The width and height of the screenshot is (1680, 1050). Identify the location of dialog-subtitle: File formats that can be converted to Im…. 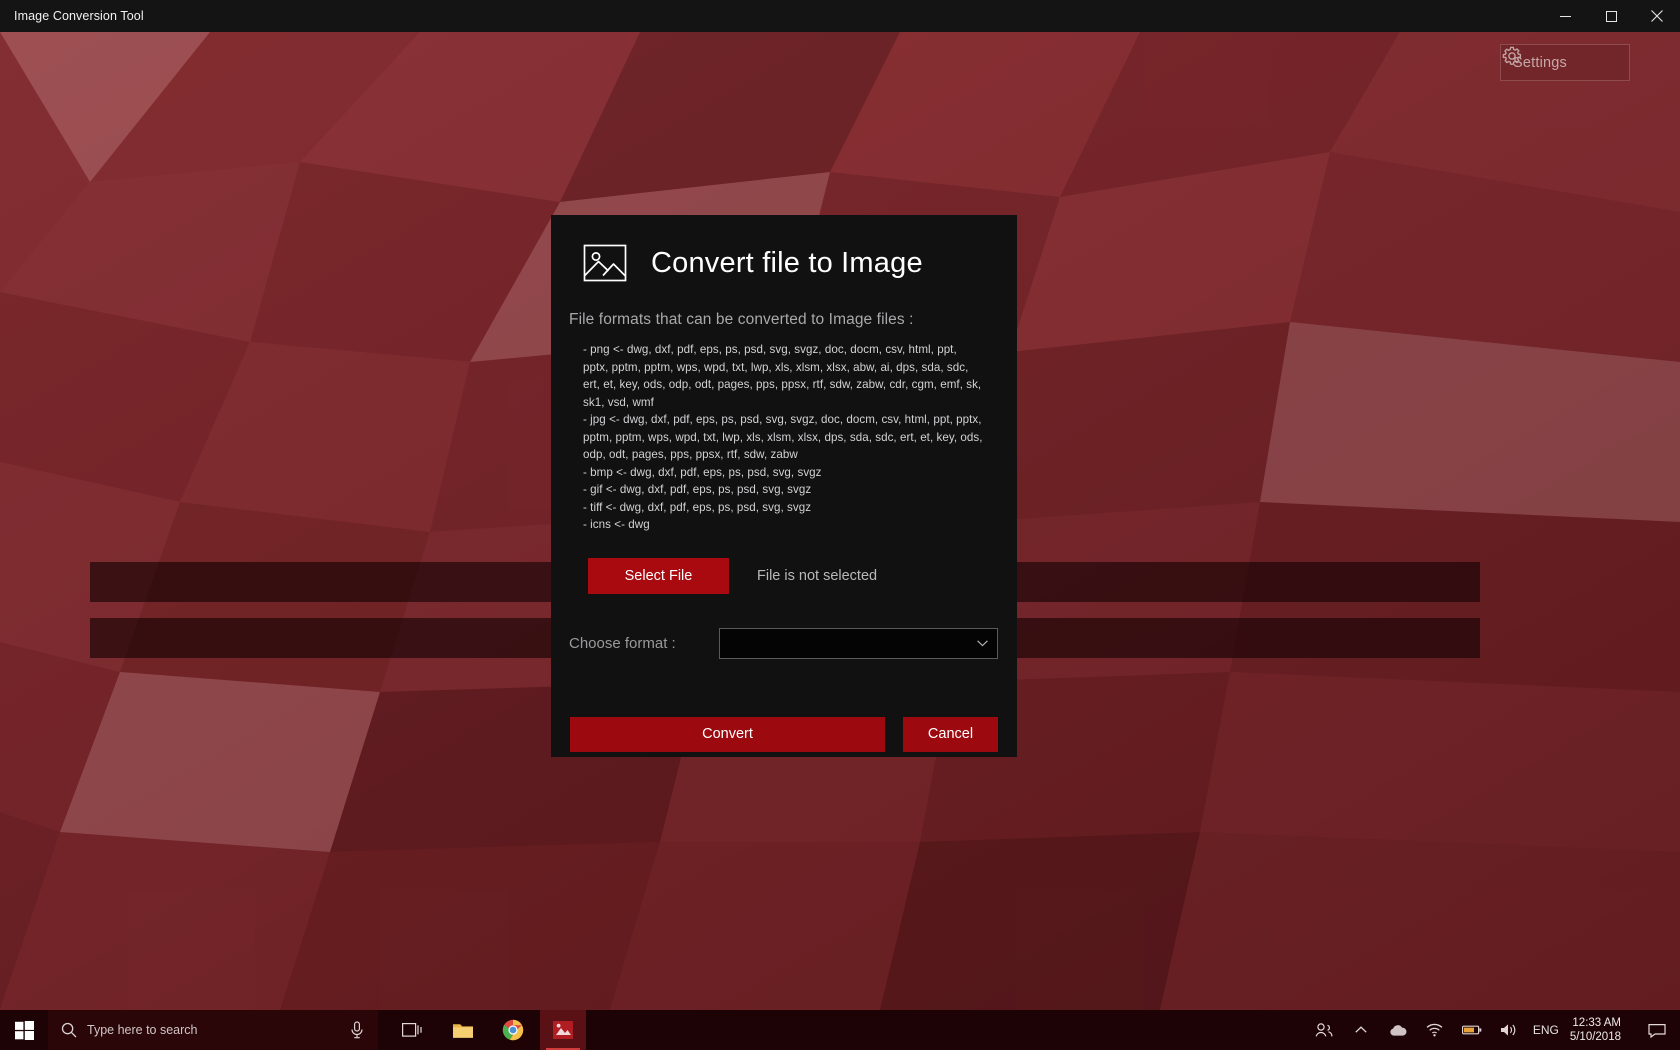
(741, 319).